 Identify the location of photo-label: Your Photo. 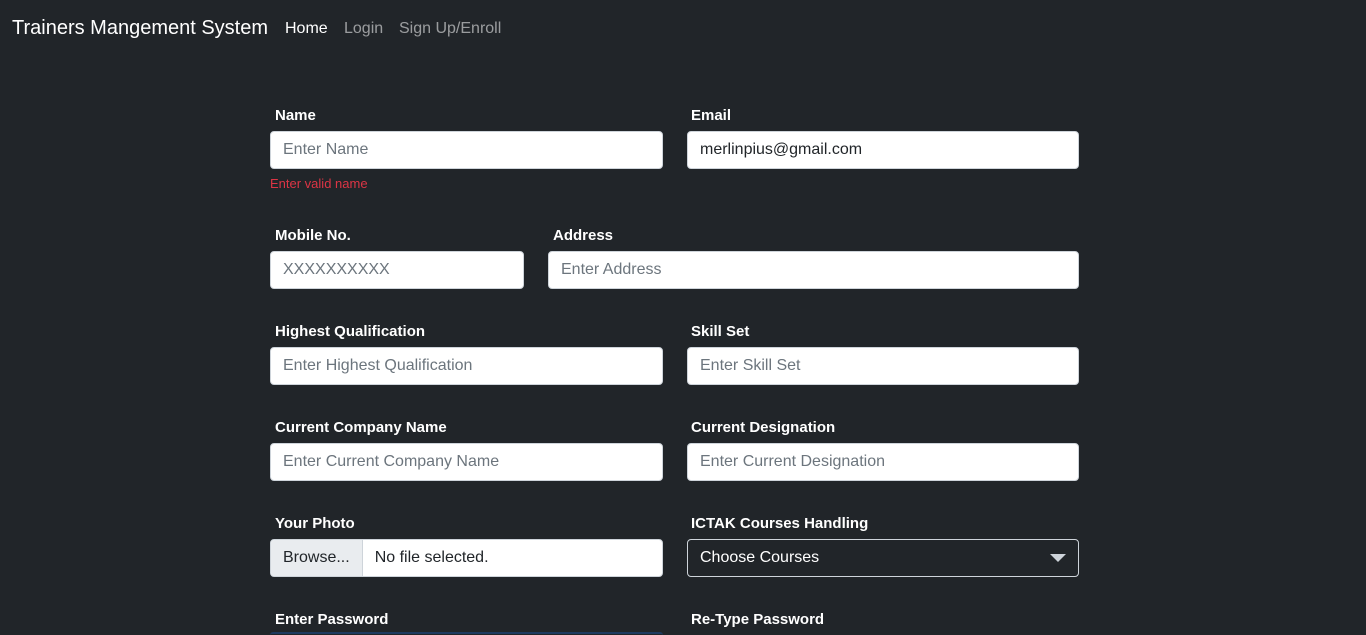
(315, 523).